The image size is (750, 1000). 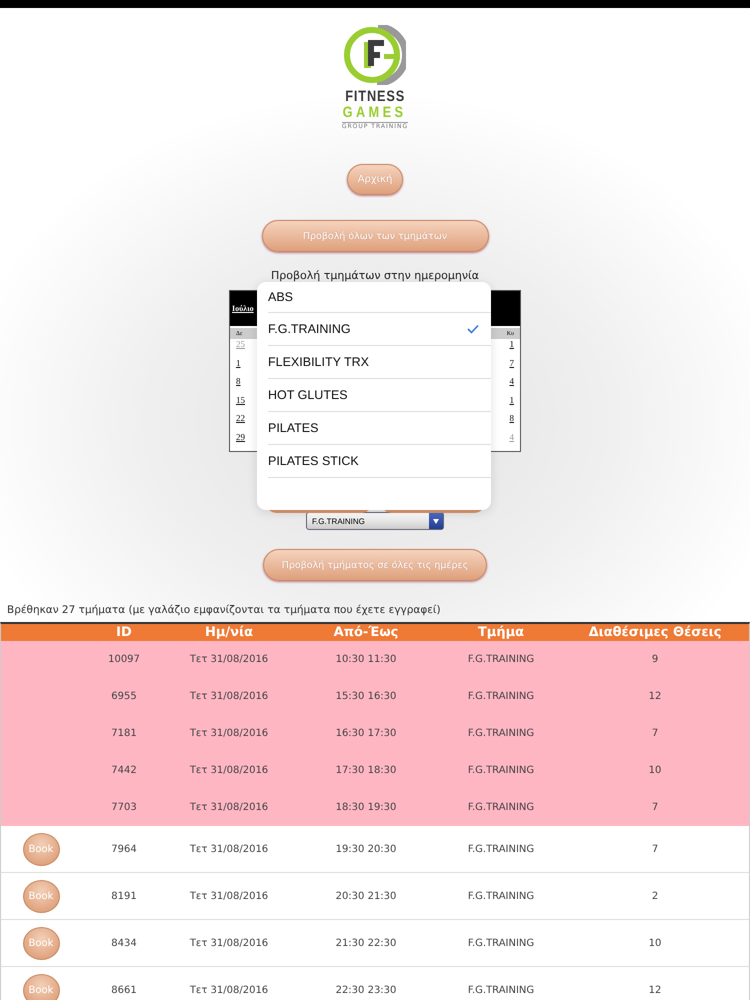 I want to click on class-select: F.G.TRAINING, so click(x=375, y=521).